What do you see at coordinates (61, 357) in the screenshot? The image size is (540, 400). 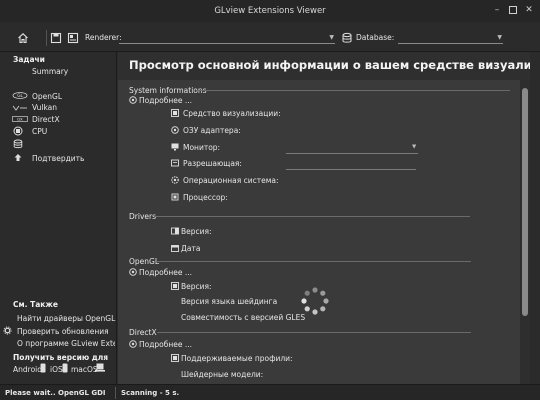 I see `get-version-header: Получить версию для` at bounding box center [61, 357].